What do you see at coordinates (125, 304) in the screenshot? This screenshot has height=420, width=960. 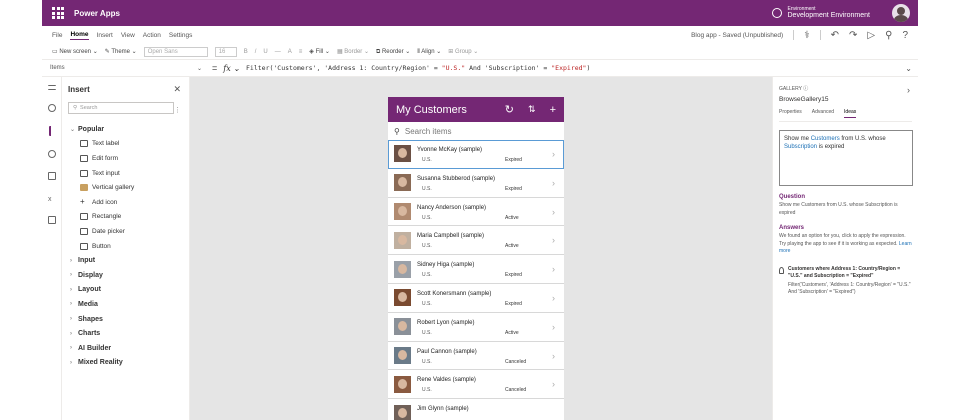 I see `category-media: › Media` at bounding box center [125, 304].